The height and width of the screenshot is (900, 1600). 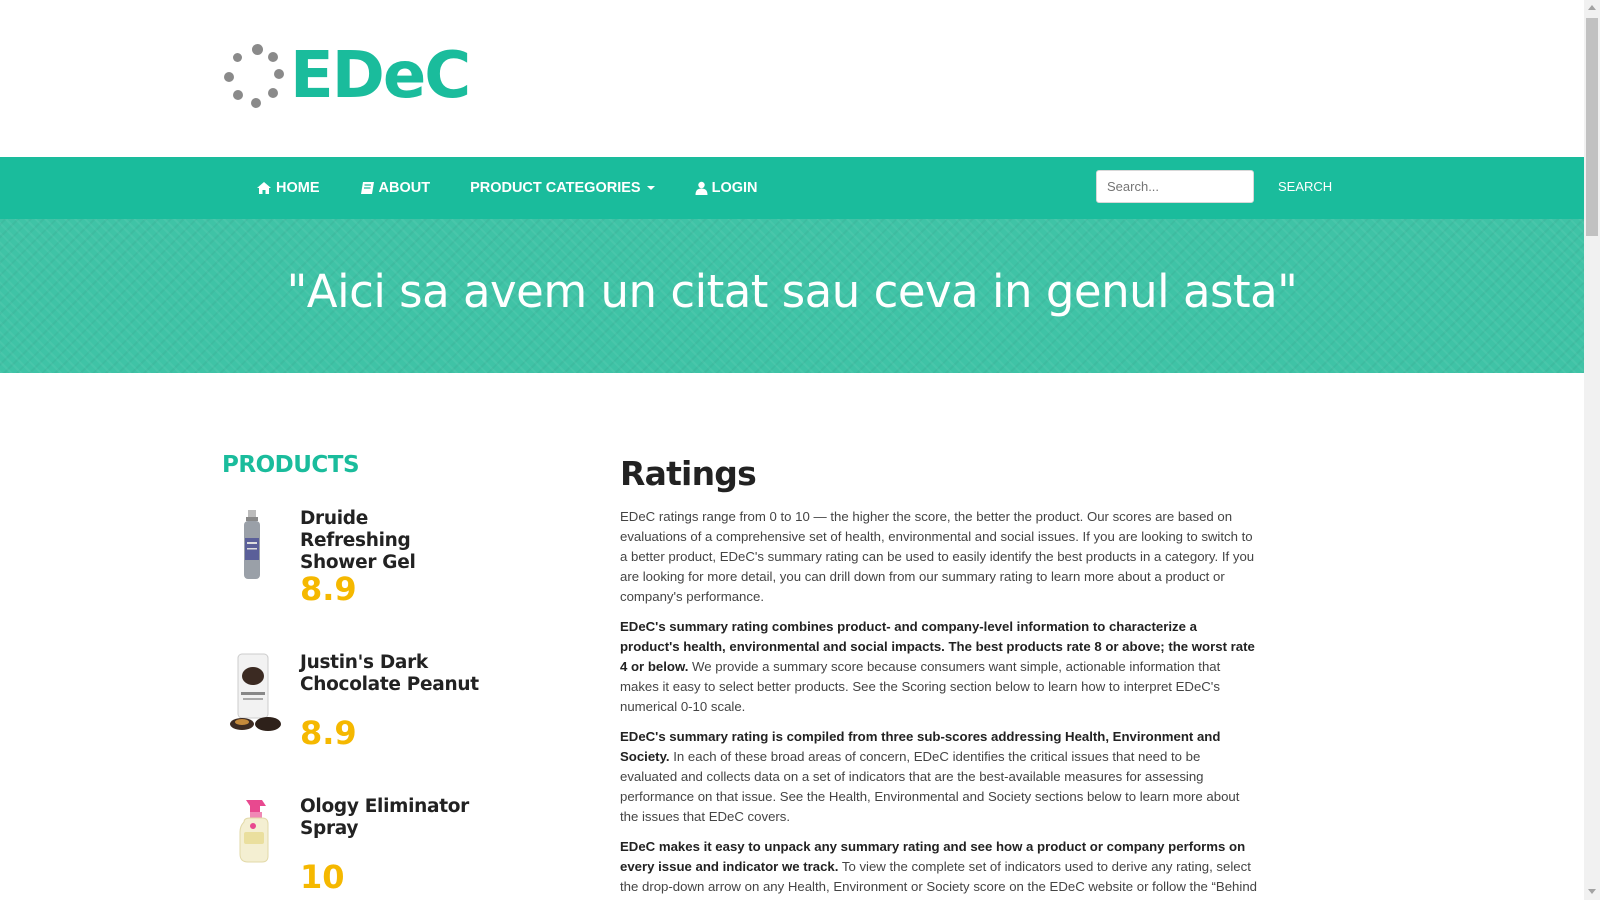 I want to click on nav-menu: HOME ABOUT PRODUCT CATEGORIES LOGIN, so click(x=507, y=188).